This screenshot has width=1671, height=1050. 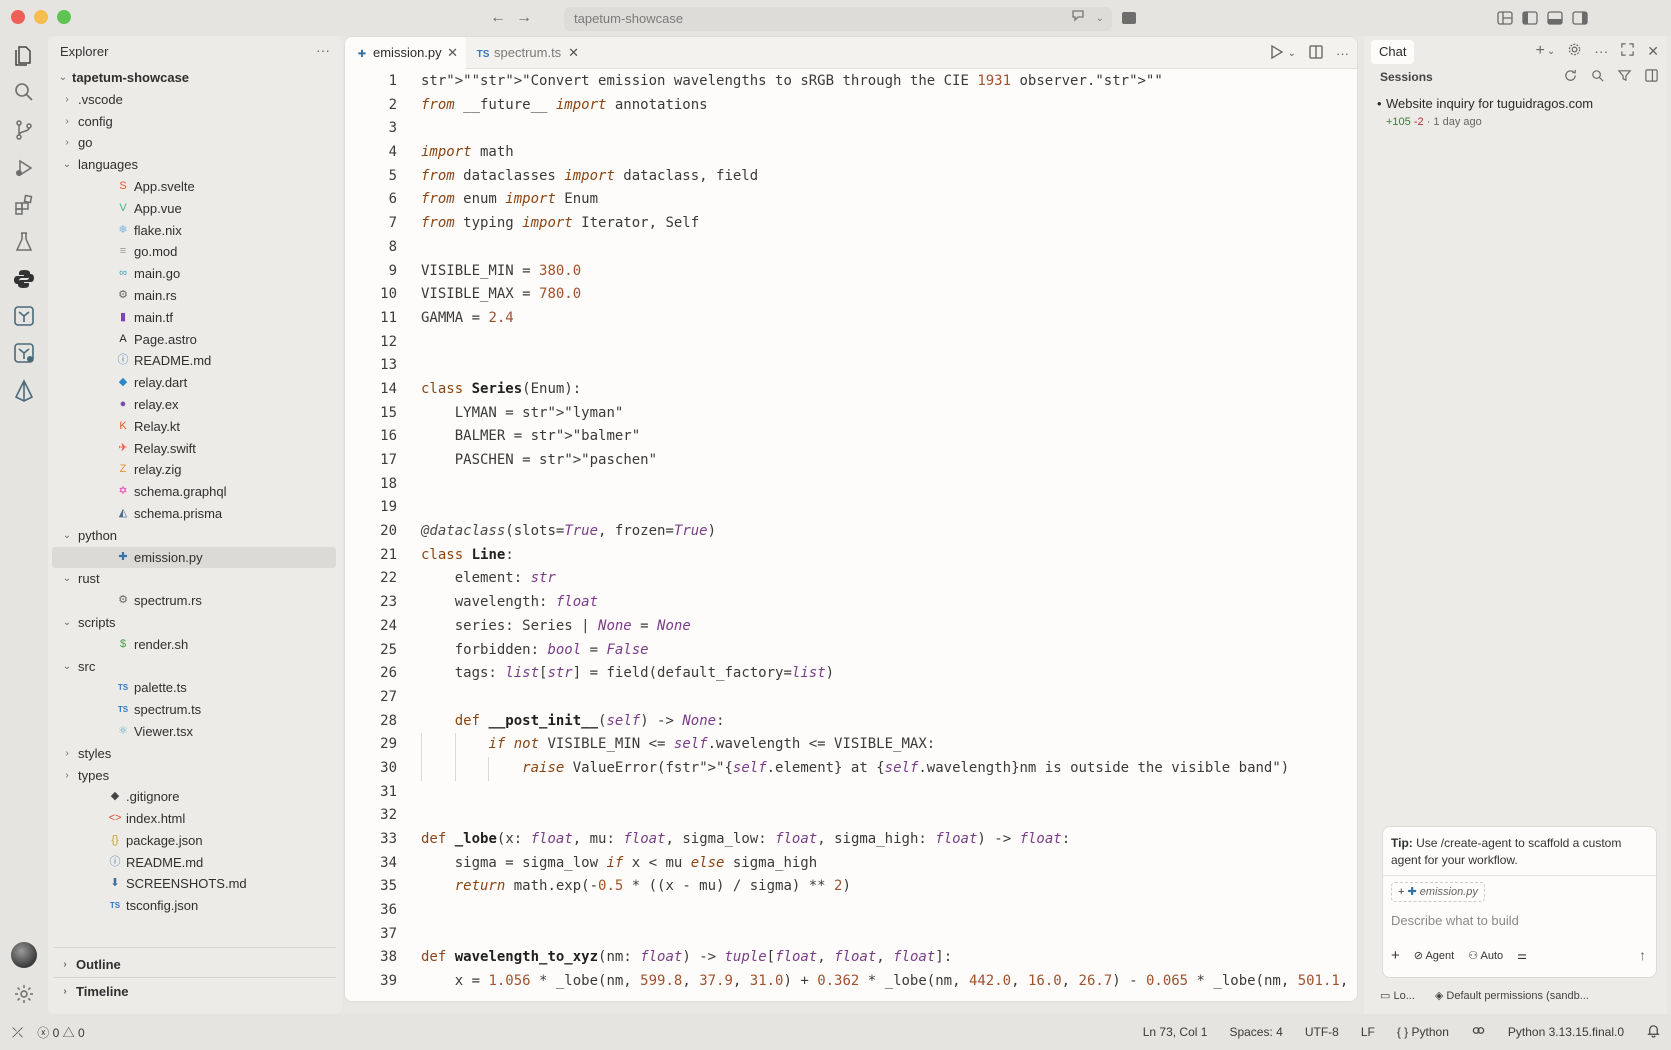 I want to click on tree-folder: ⌄ rust, so click(x=195, y=579).